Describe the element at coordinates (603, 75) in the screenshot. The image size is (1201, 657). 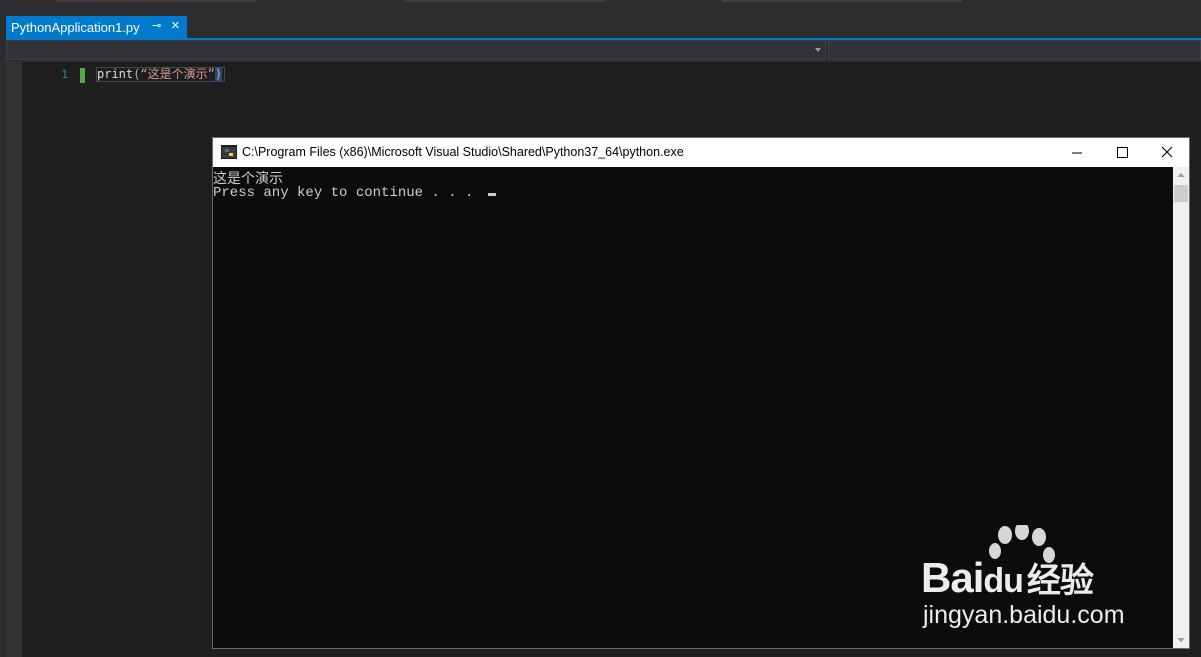
I see `code-line-row: 1 print(“这是个演示”)` at that location.